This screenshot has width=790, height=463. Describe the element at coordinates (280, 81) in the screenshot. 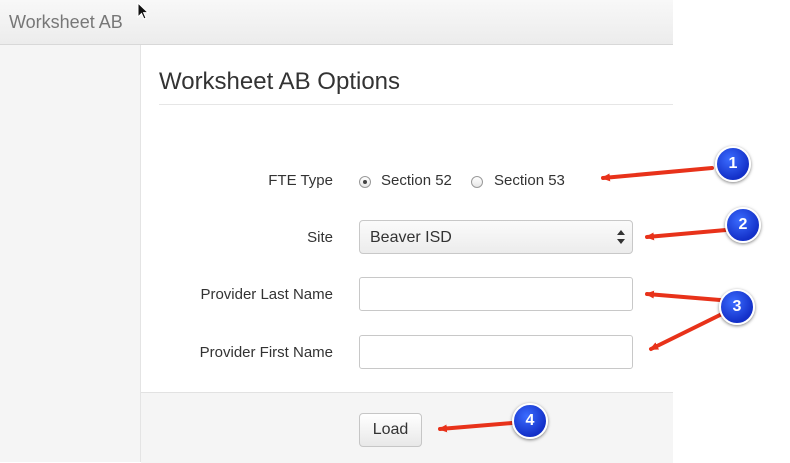

I see `page-title: Worksheet AB Options` at that location.